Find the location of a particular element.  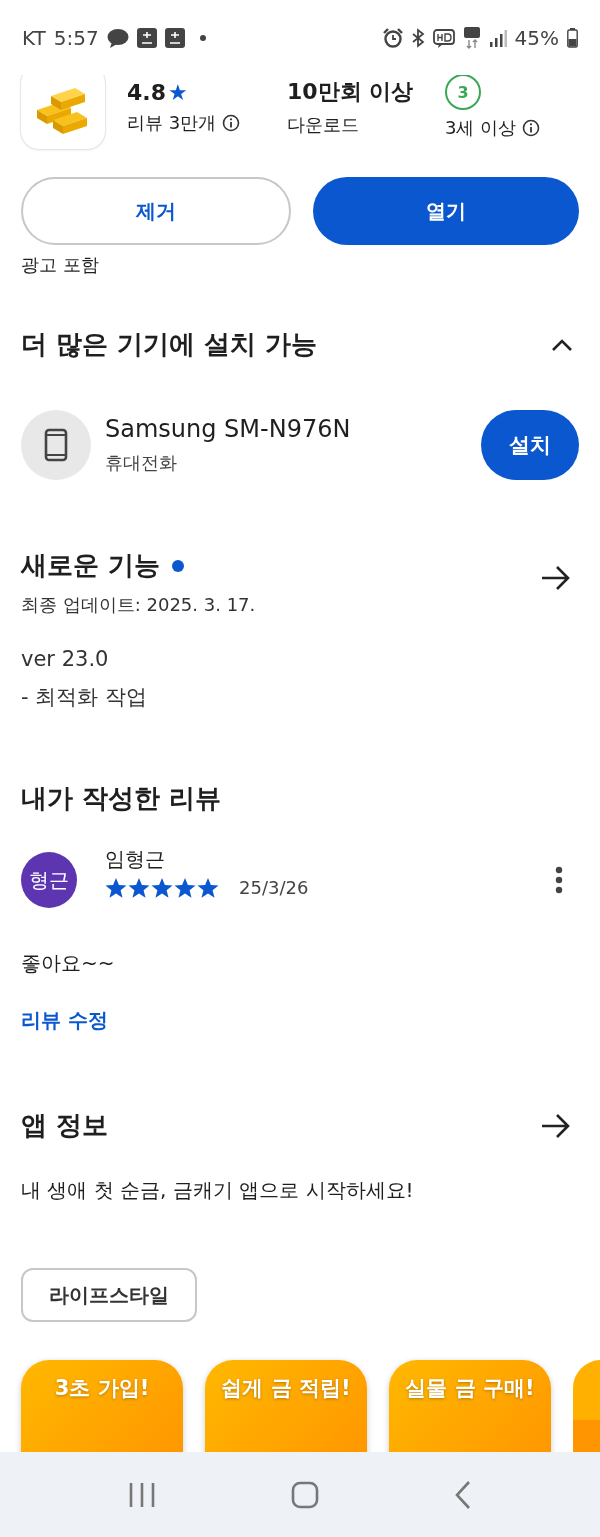

more-options-icon is located at coordinates (559, 880).